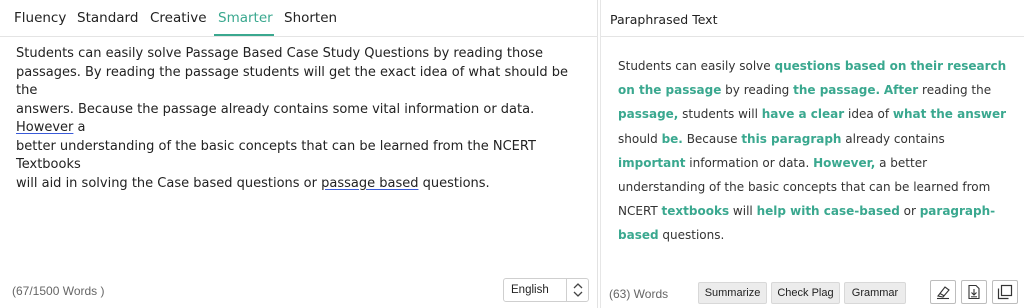  What do you see at coordinates (893, 138) in the screenshot?
I see `text-segment: already contains` at bounding box center [893, 138].